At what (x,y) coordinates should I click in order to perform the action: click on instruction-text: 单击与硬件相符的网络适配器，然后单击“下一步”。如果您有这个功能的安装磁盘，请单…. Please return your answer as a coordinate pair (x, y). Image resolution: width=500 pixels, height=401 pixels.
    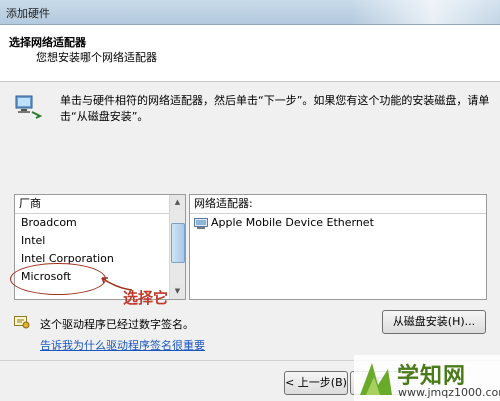
    Looking at the image, I should click on (275, 108).